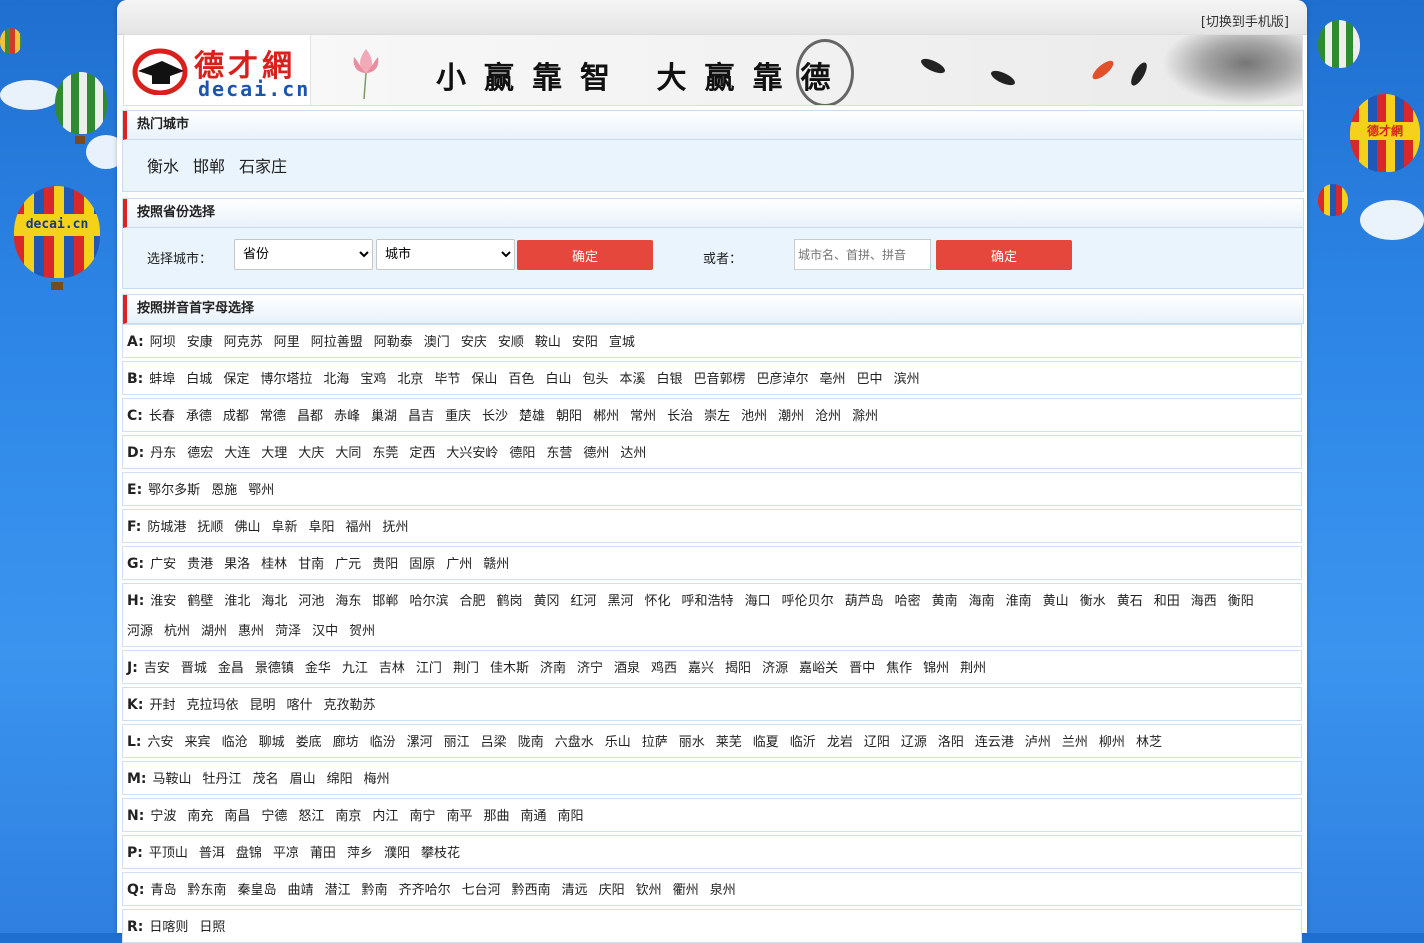 This screenshot has width=1424, height=943. What do you see at coordinates (511, 342) in the screenshot?
I see `city-link: 安顺` at bounding box center [511, 342].